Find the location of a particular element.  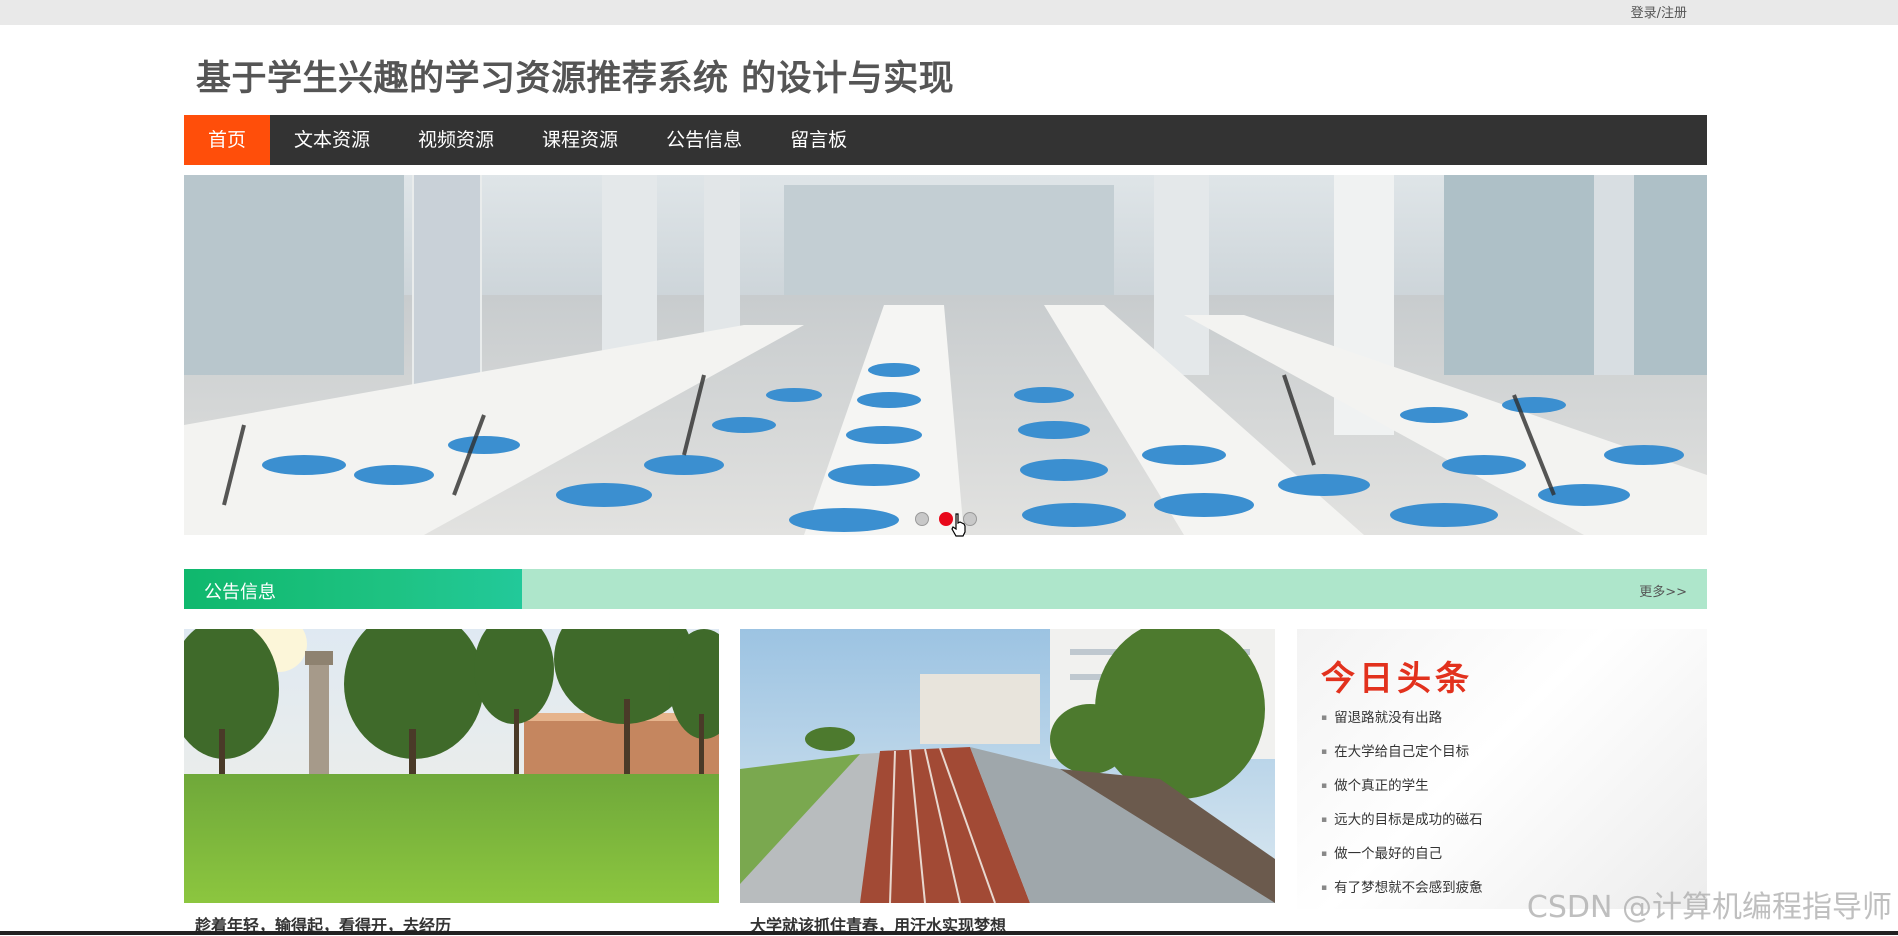

nav-item-course-resources: 课程资源 is located at coordinates (580, 140).